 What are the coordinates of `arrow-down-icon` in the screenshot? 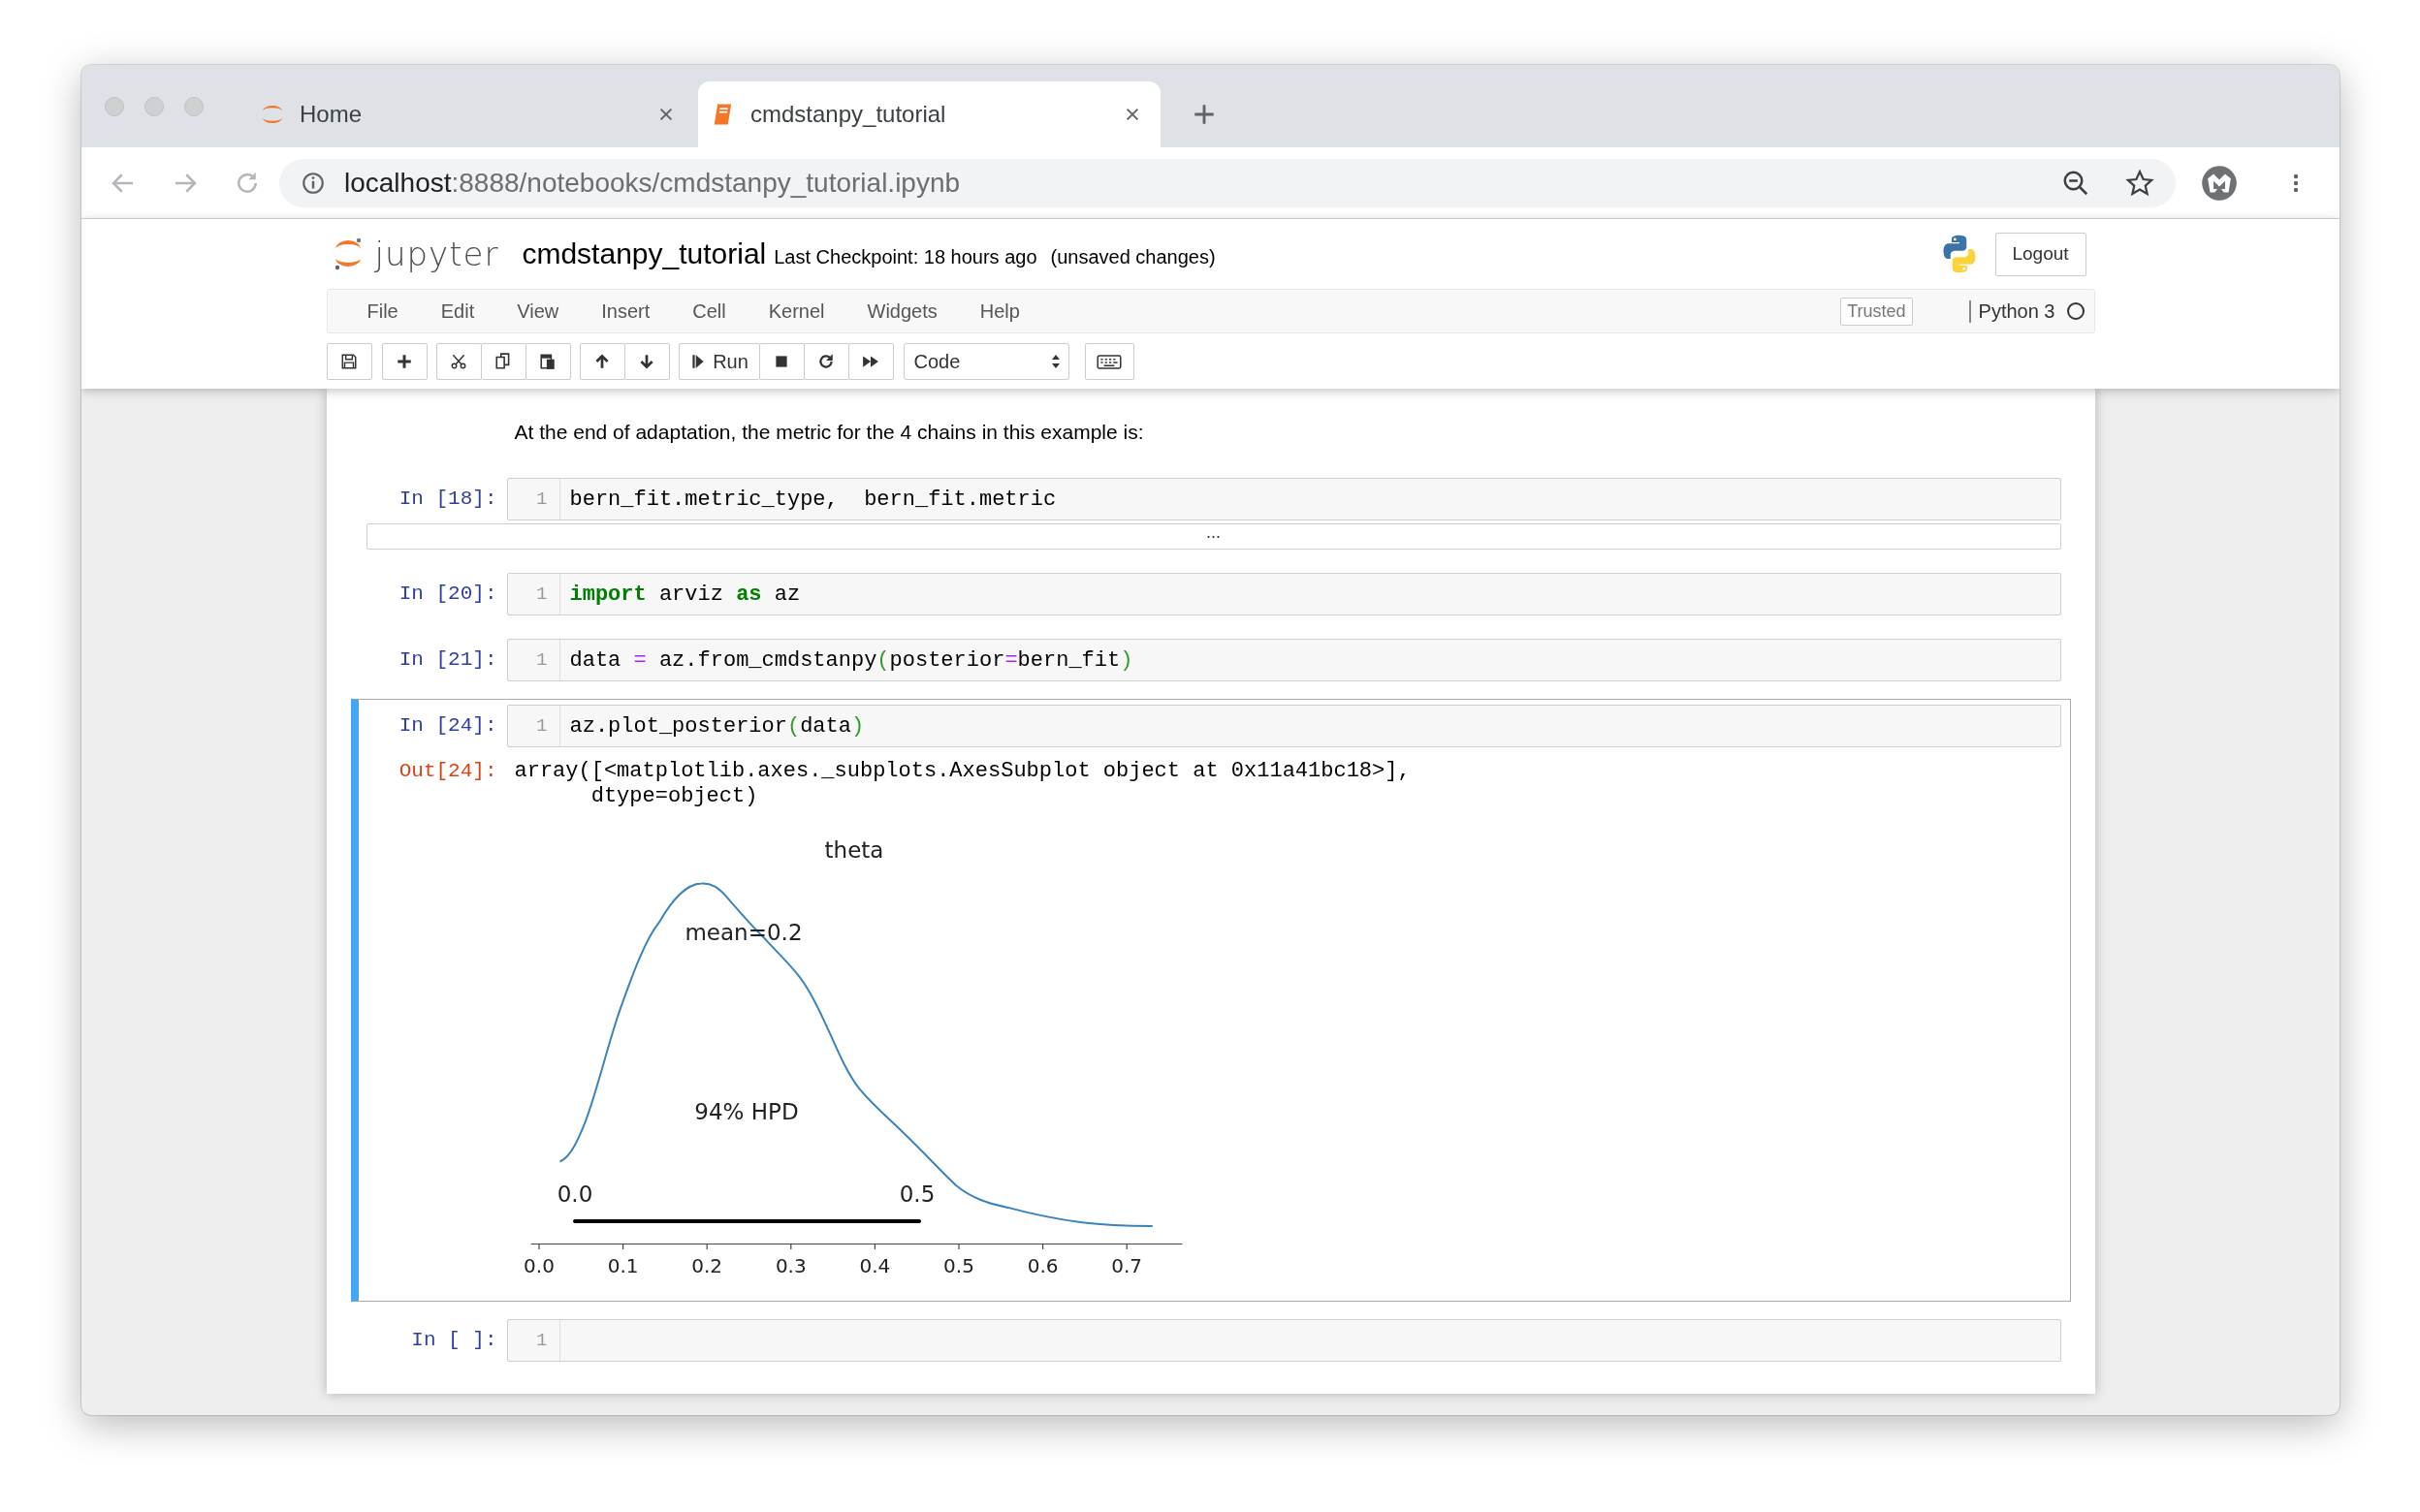 It's located at (646, 362).